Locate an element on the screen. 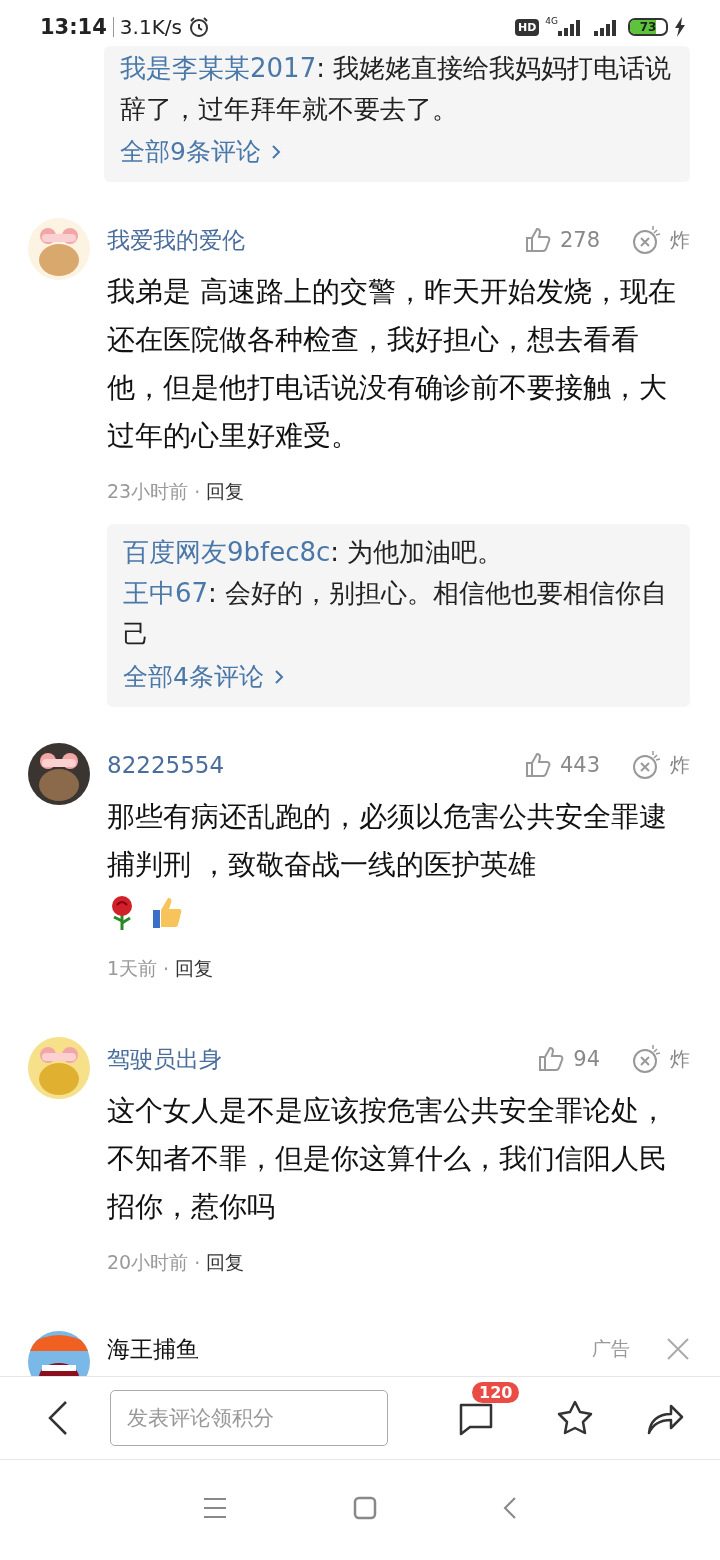 The width and height of the screenshot is (720, 1560). network-type: 4G is located at coordinates (551, 21).